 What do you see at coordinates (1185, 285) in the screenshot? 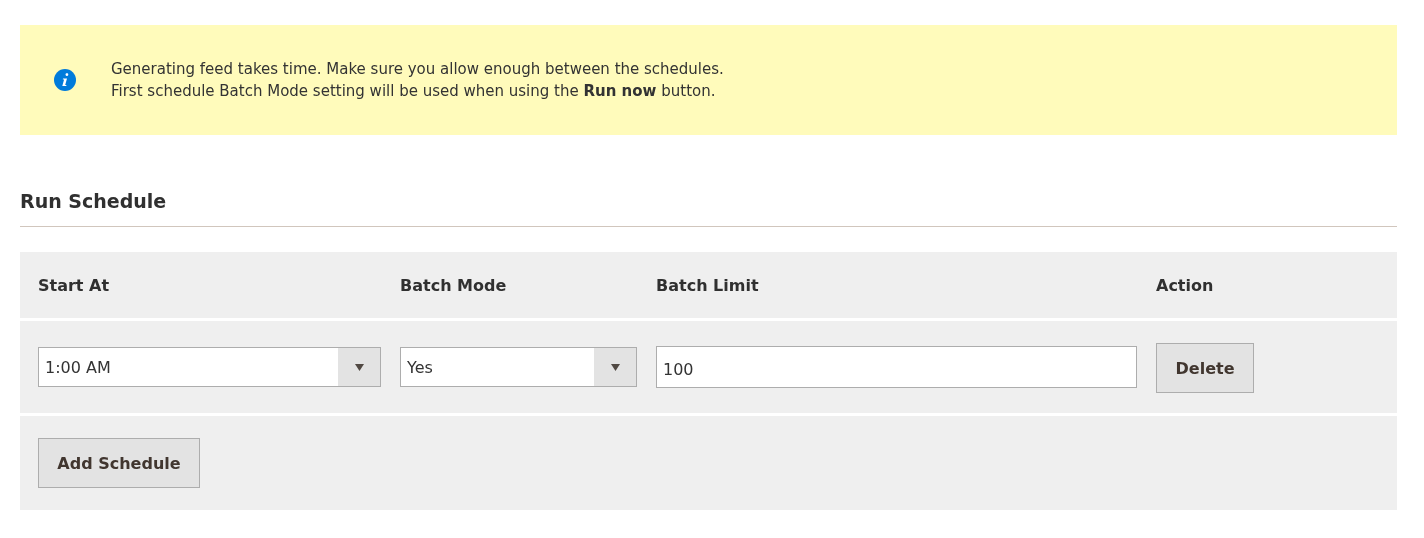
I see `column-header: Action` at bounding box center [1185, 285].